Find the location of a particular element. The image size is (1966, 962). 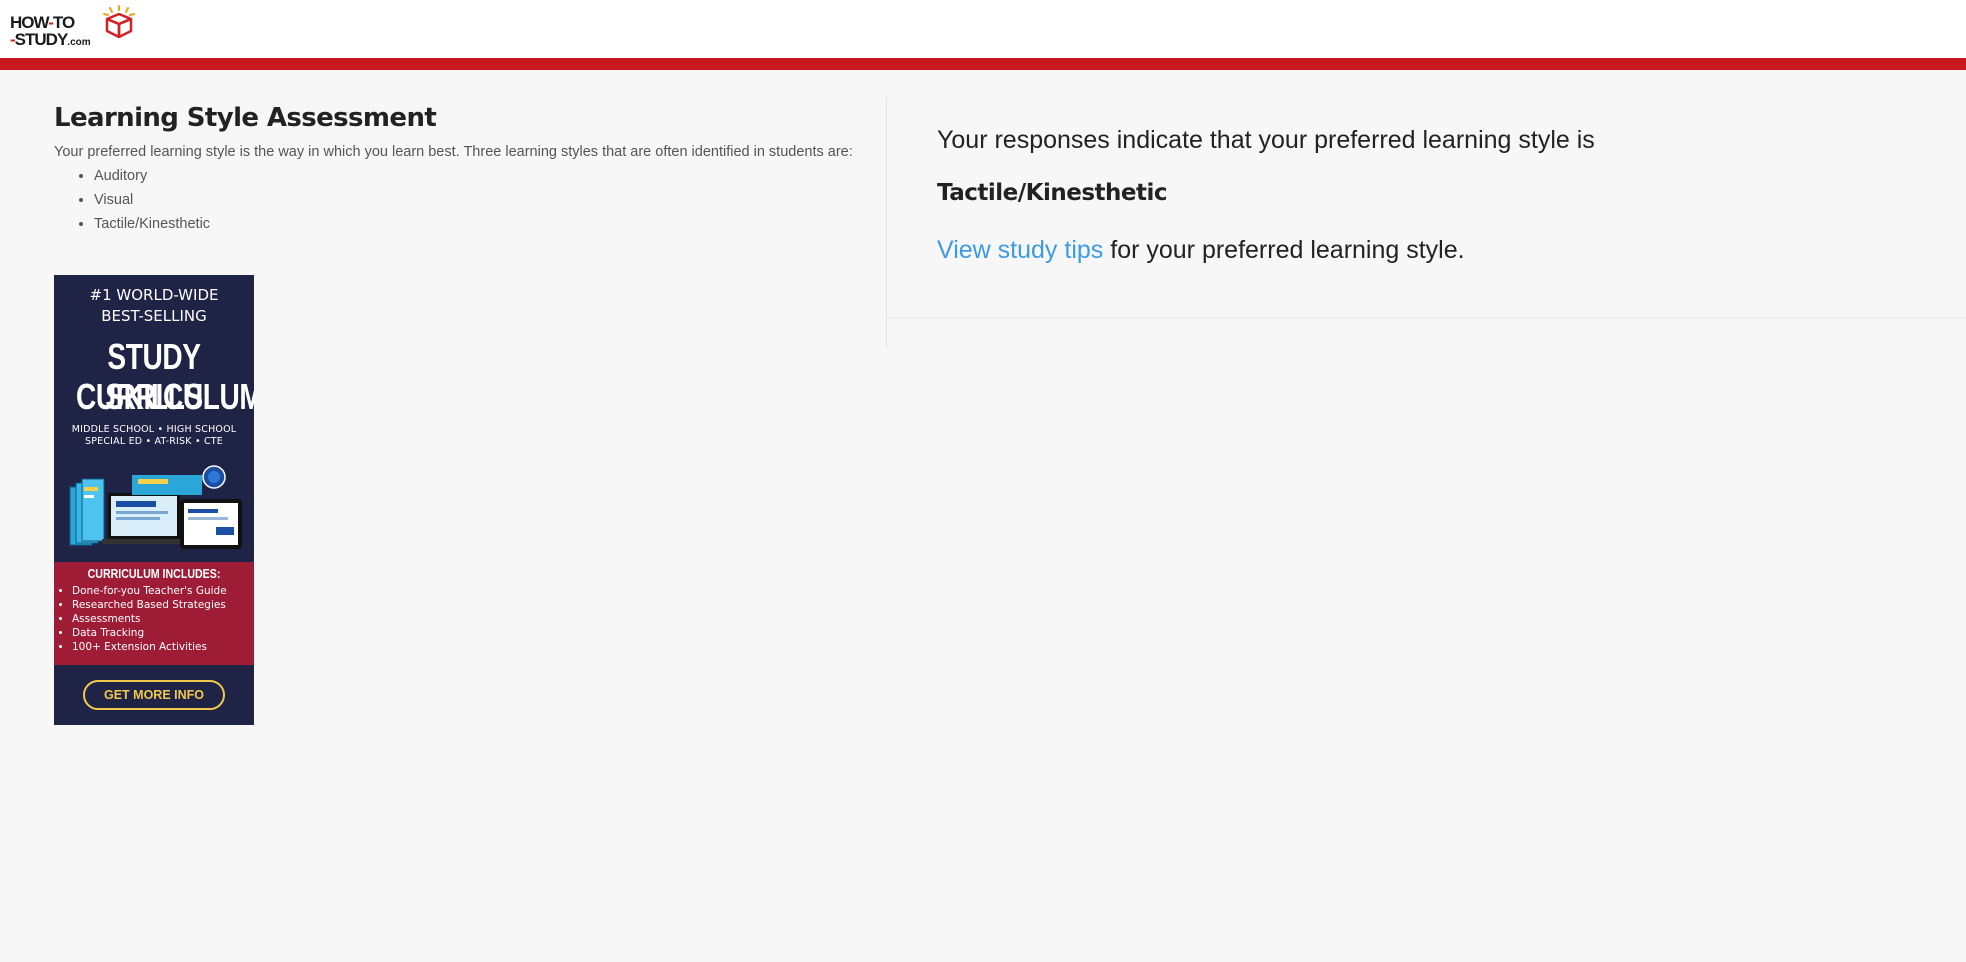

list-item: Data Tracking is located at coordinates (163, 633).